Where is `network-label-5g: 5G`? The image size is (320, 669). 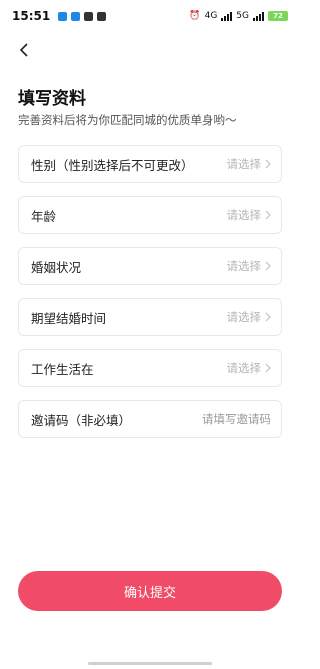
network-label-5g: 5G is located at coordinates (242, 16).